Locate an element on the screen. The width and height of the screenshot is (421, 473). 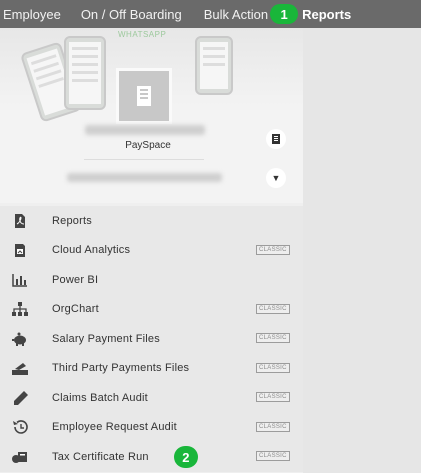
menu-item-label: Claims Batch Audit is located at coordinates (100, 397).